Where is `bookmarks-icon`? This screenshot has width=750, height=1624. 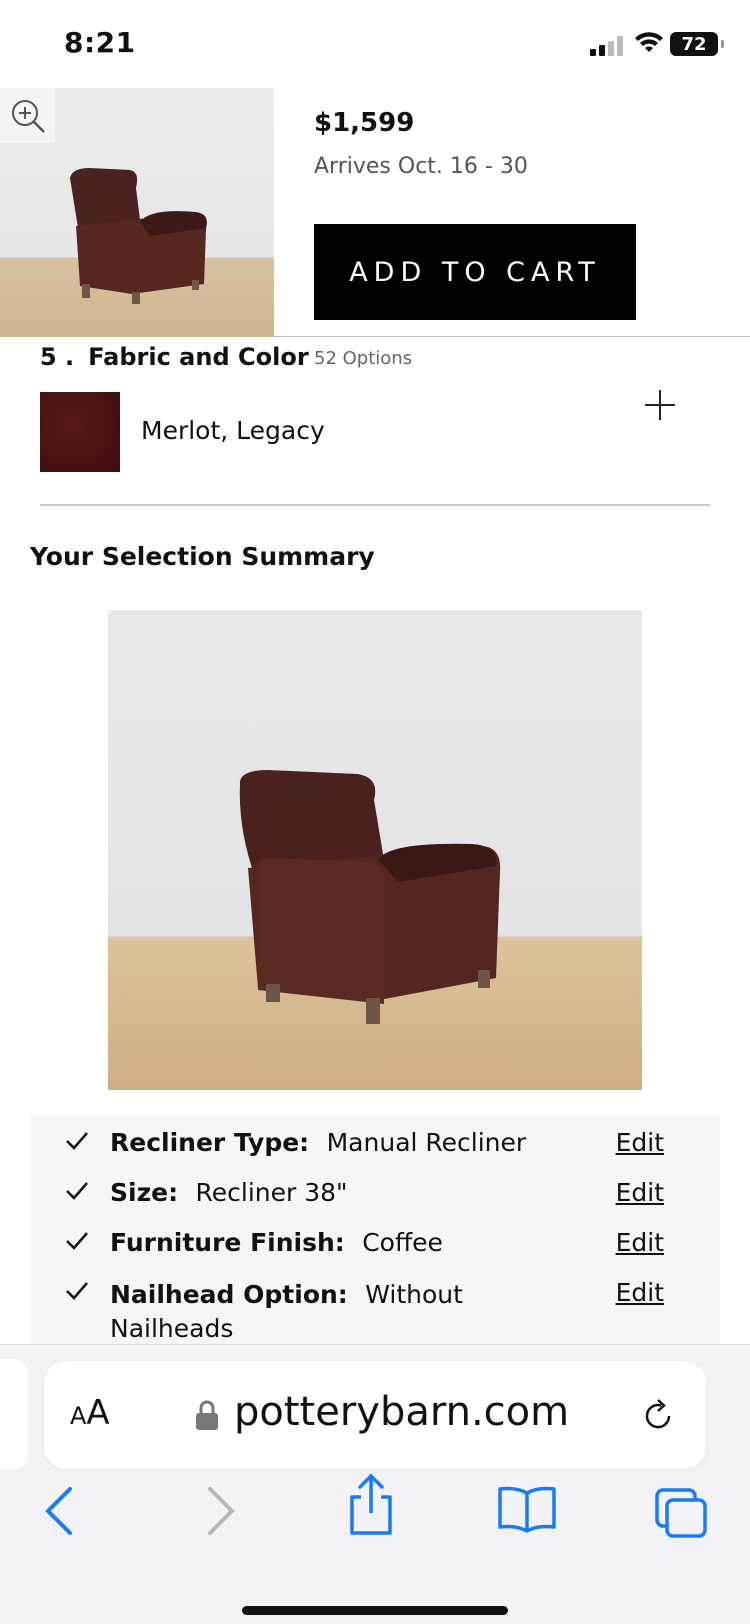
bookmarks-icon is located at coordinates (527, 1509).